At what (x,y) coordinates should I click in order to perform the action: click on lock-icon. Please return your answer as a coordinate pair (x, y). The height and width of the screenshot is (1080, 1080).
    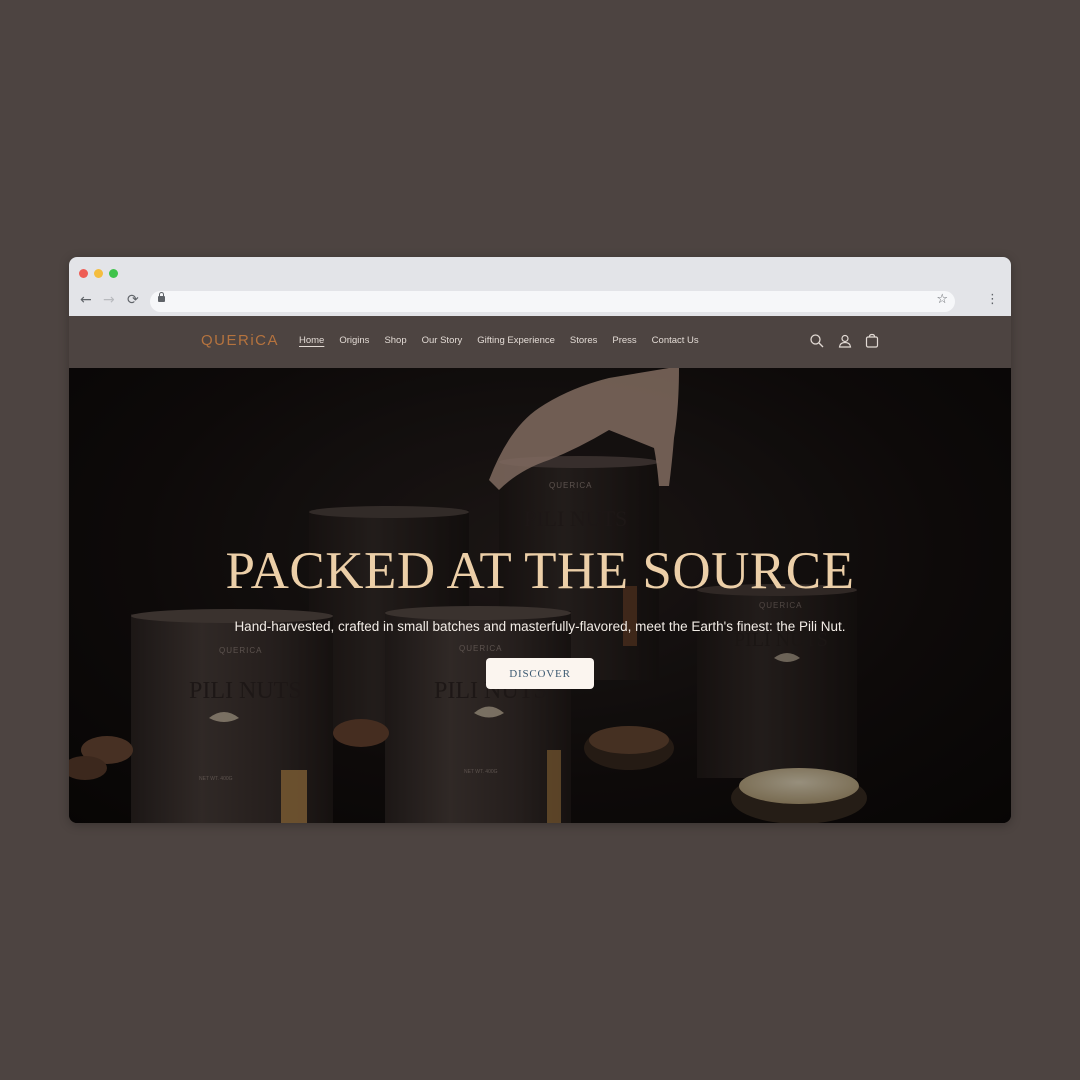
    Looking at the image, I should click on (161, 297).